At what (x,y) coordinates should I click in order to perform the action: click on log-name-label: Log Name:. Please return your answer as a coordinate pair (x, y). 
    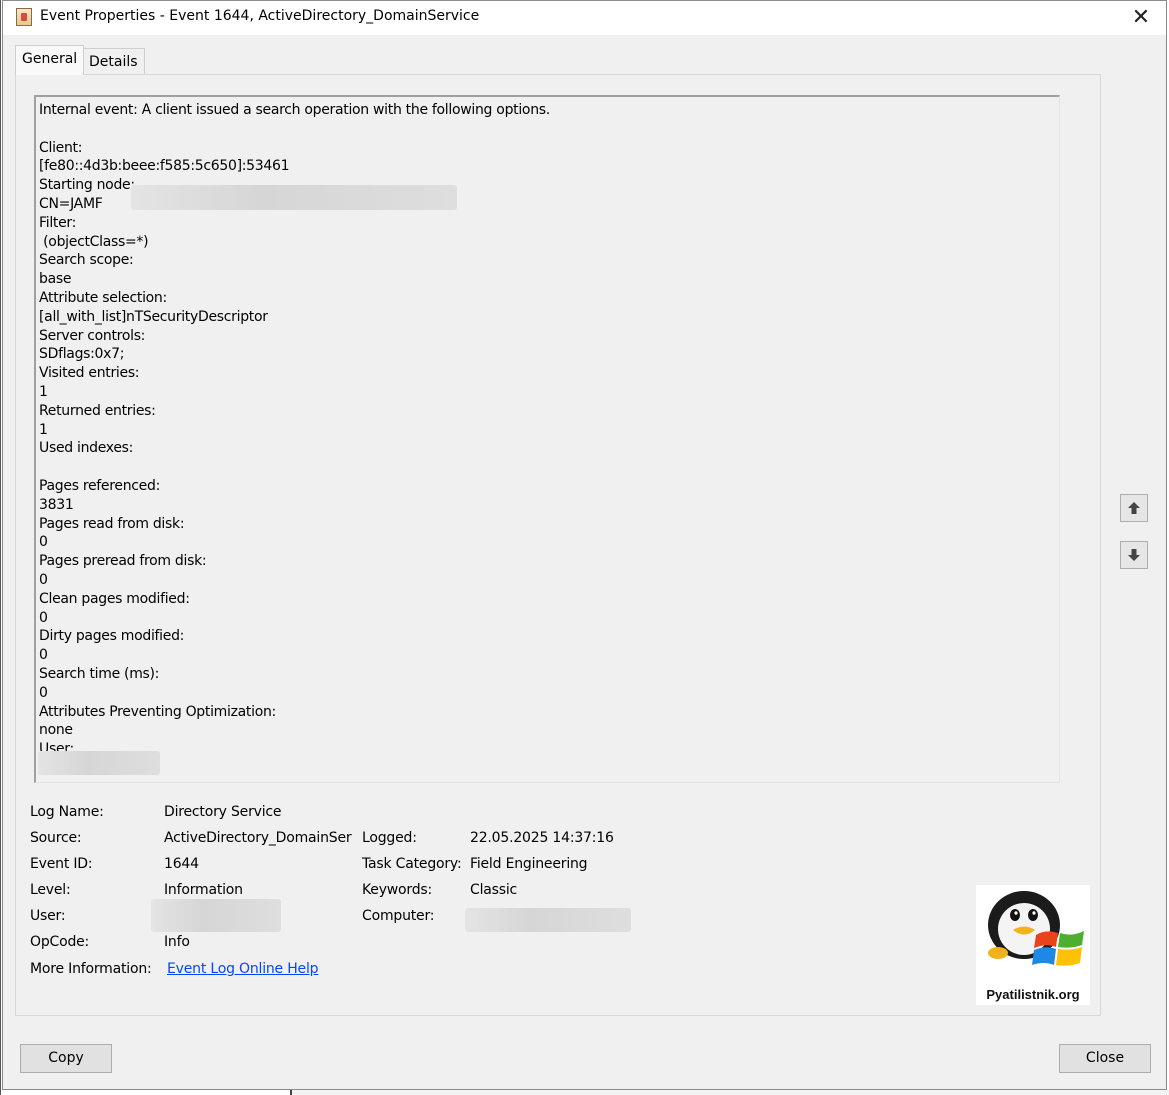
    Looking at the image, I should click on (67, 812).